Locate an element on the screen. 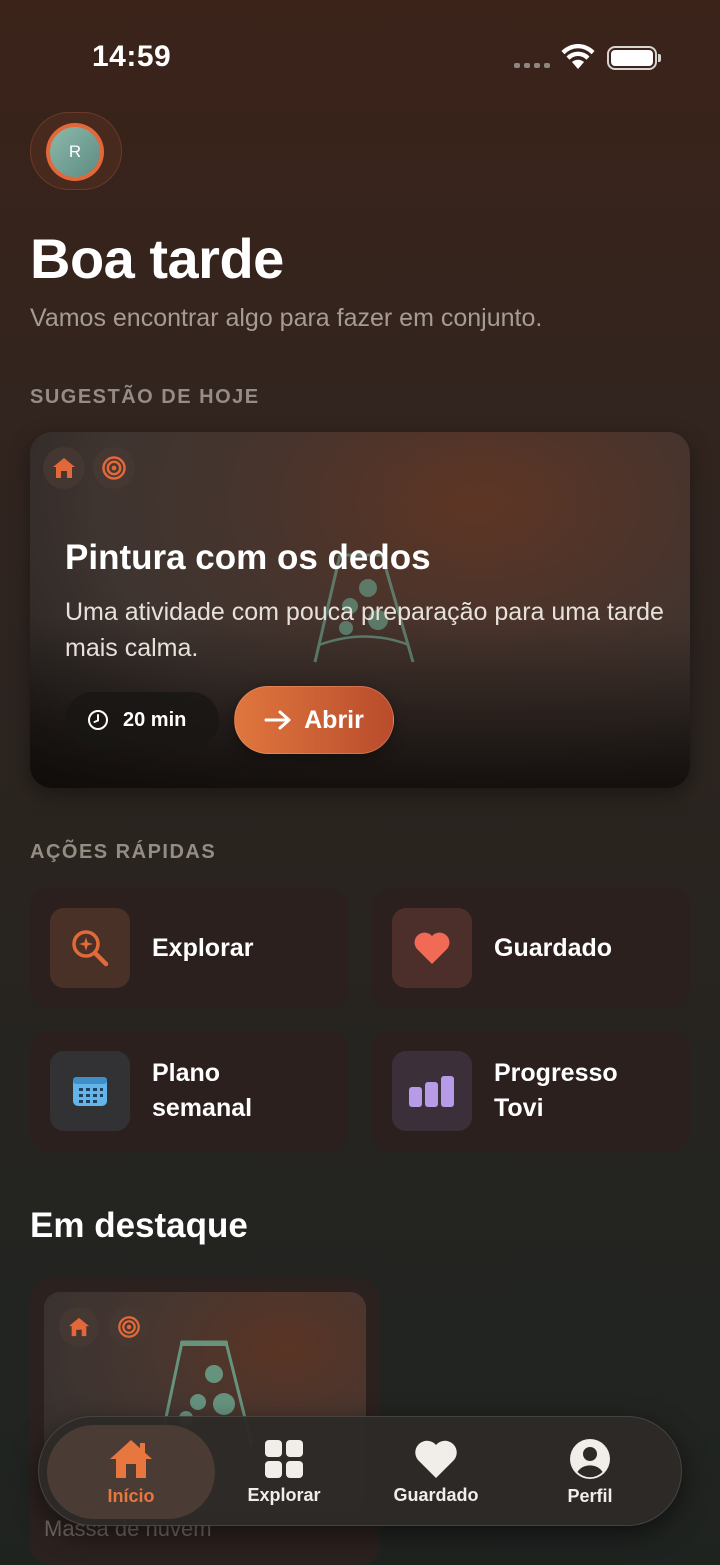  open-button: Abrir is located at coordinates (314, 720).